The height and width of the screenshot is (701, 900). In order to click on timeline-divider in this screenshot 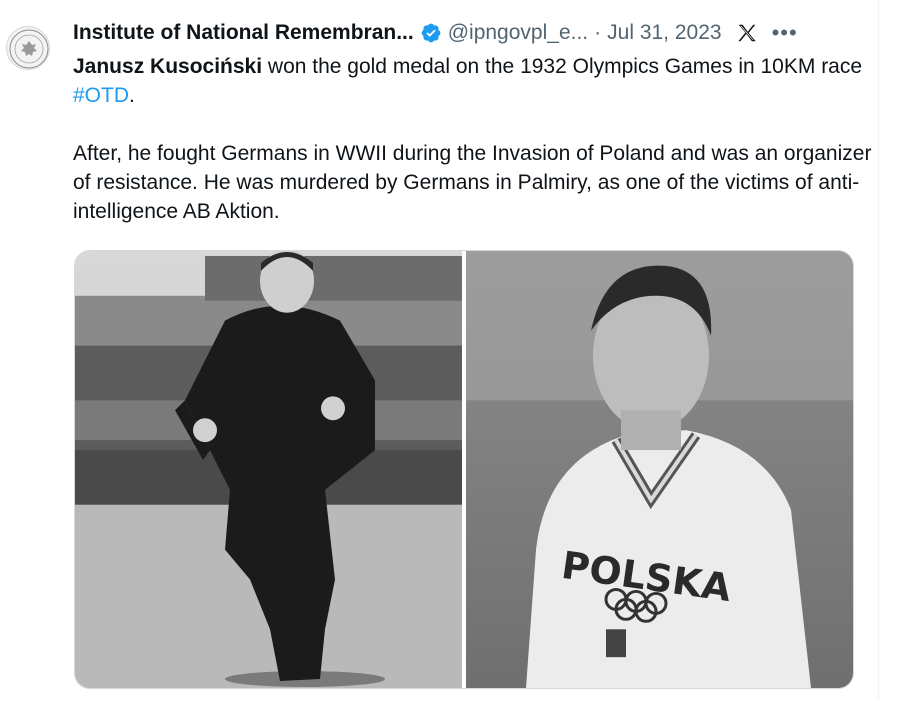, I will do `click(878, 350)`.